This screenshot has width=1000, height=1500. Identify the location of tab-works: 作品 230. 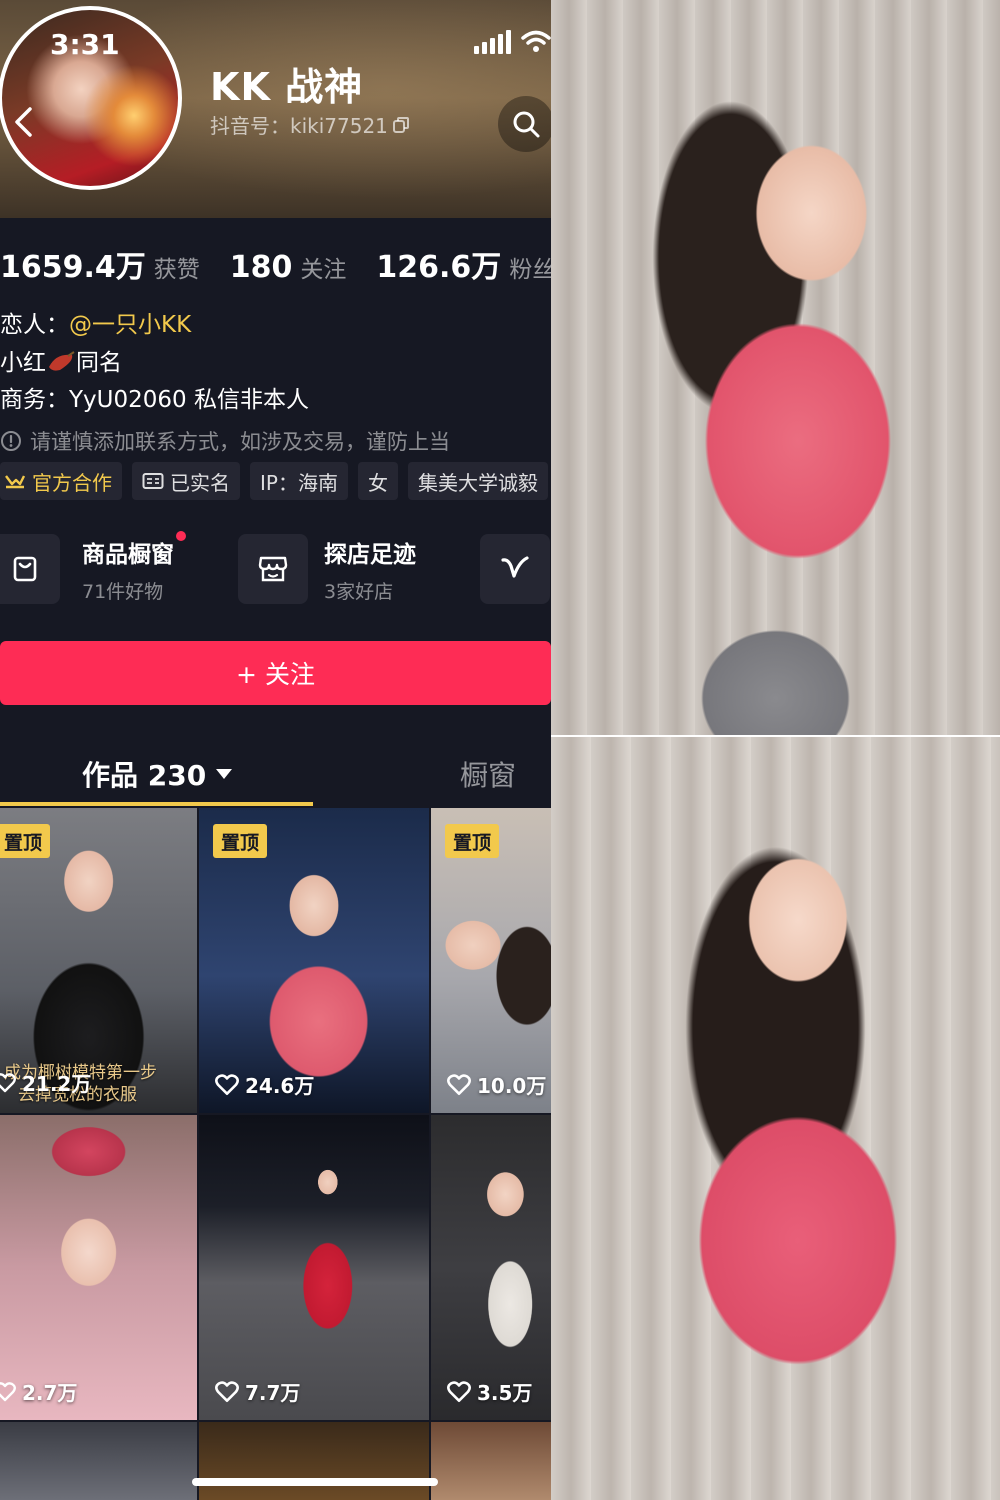
(157, 774).